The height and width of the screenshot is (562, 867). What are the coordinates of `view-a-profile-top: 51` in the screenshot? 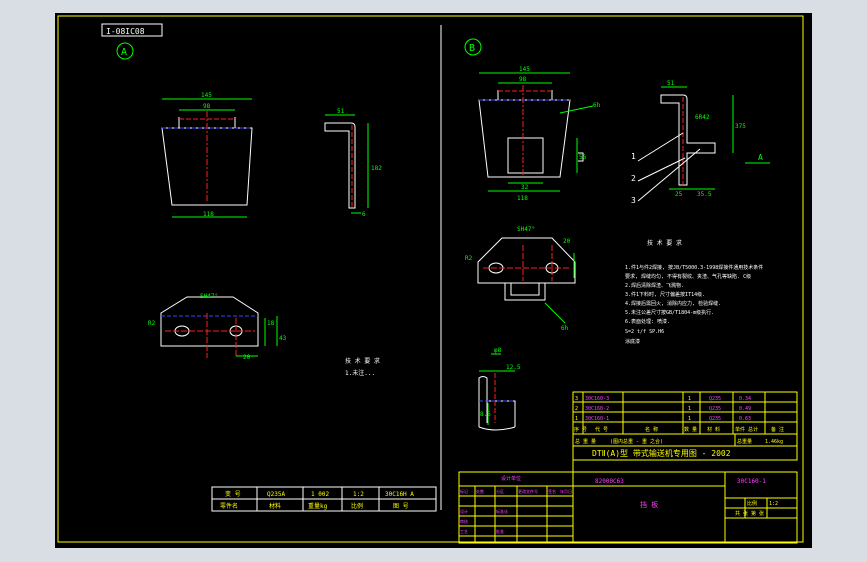 It's located at (341, 111).